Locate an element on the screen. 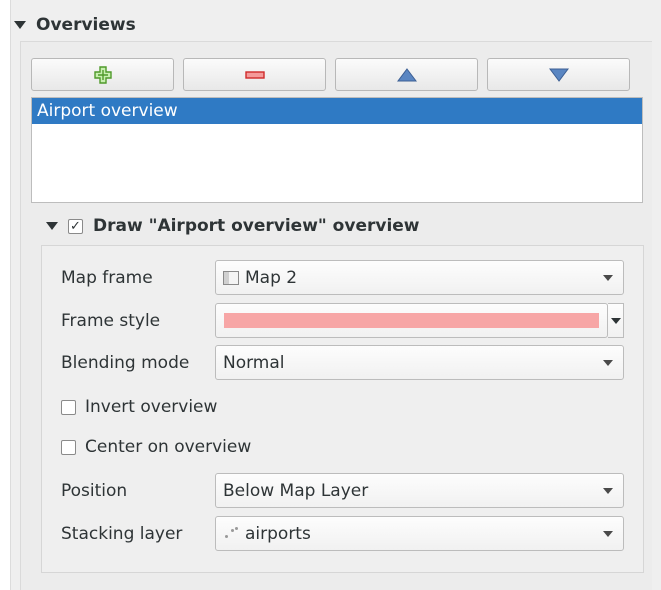  draw-overview-checkbox: ✓ is located at coordinates (75, 226).